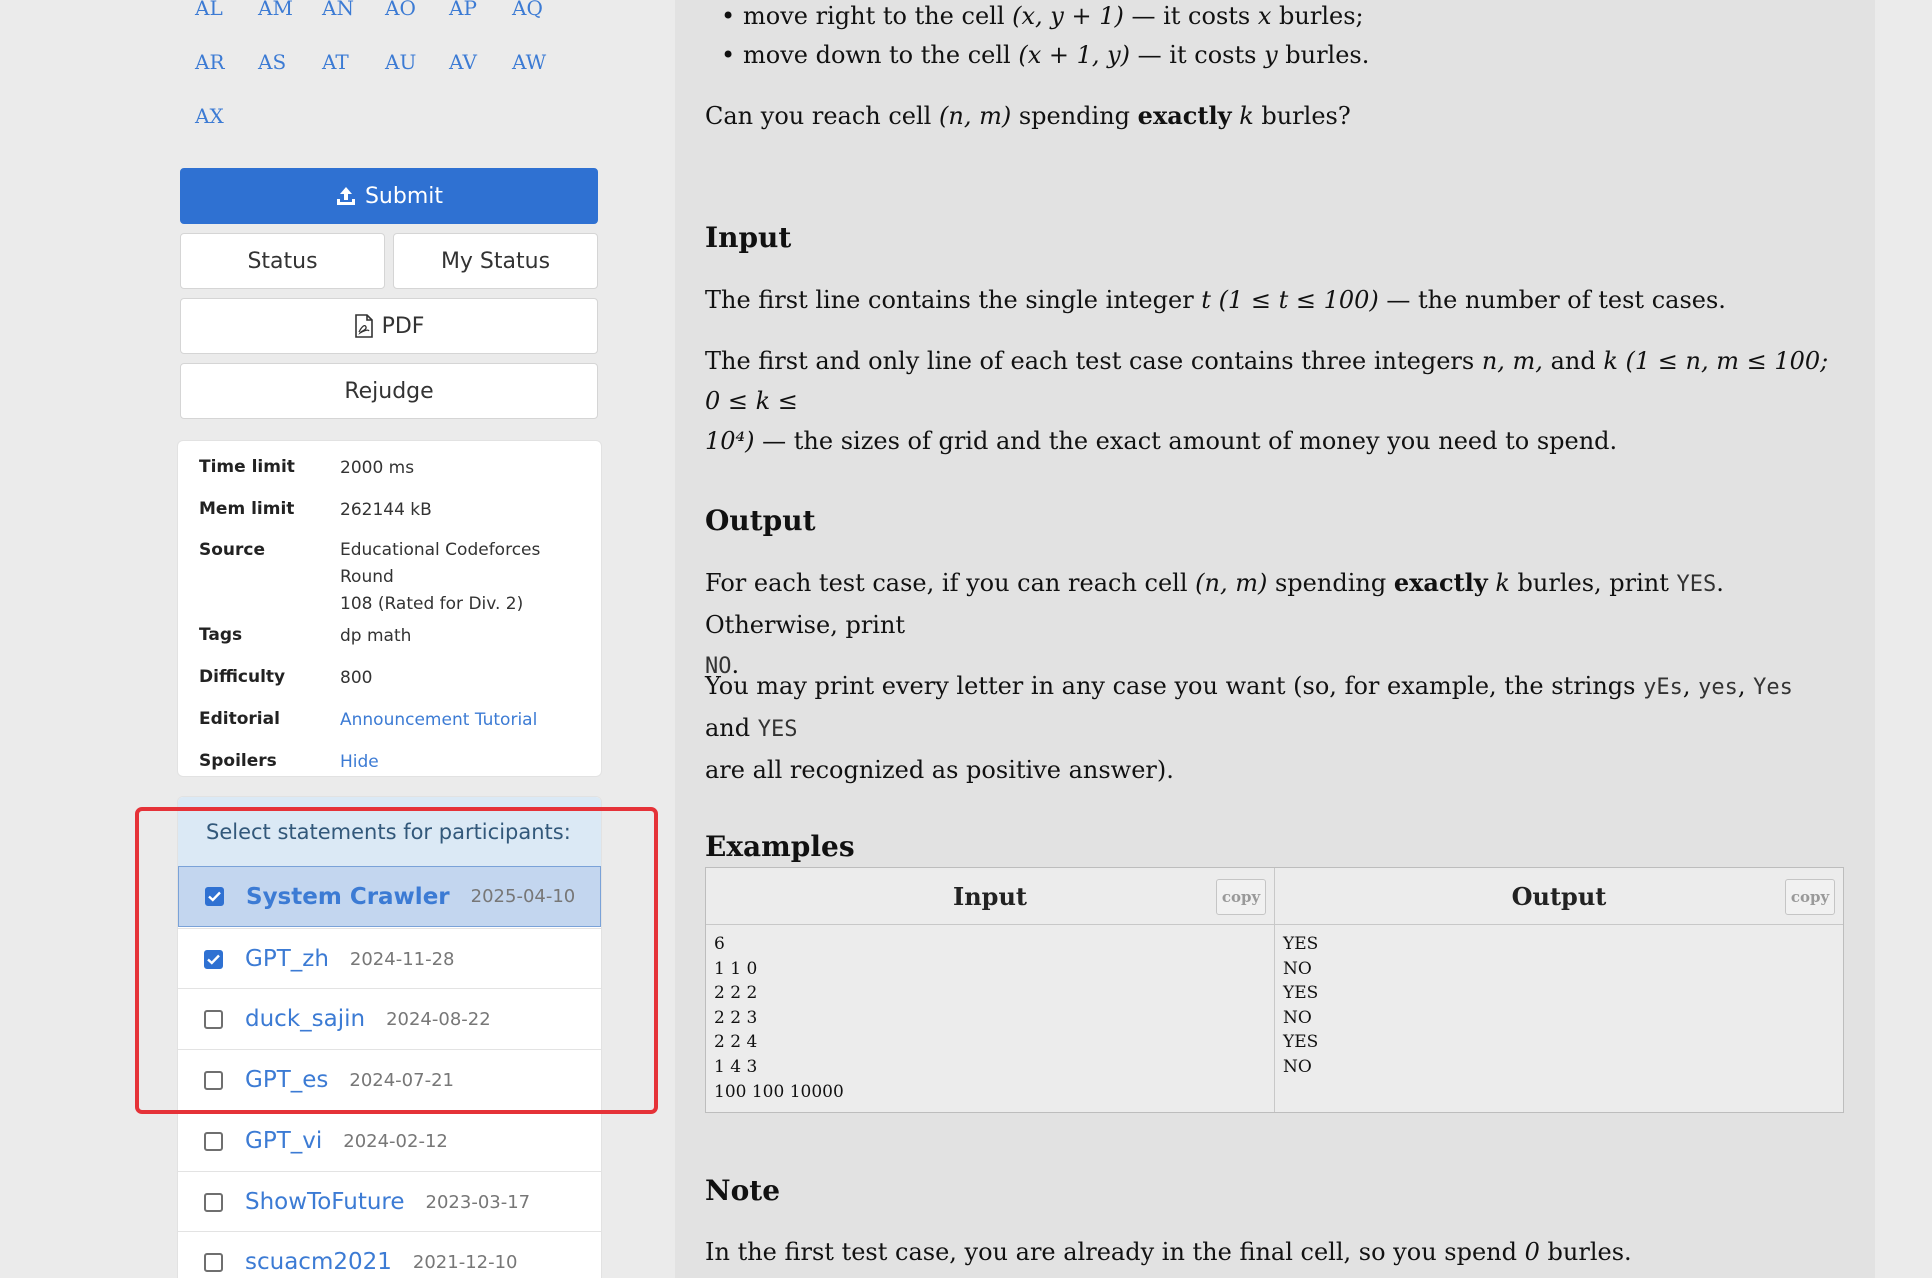 The height and width of the screenshot is (1278, 1932). I want to click on problem-link-ar: AR, so click(210, 62).